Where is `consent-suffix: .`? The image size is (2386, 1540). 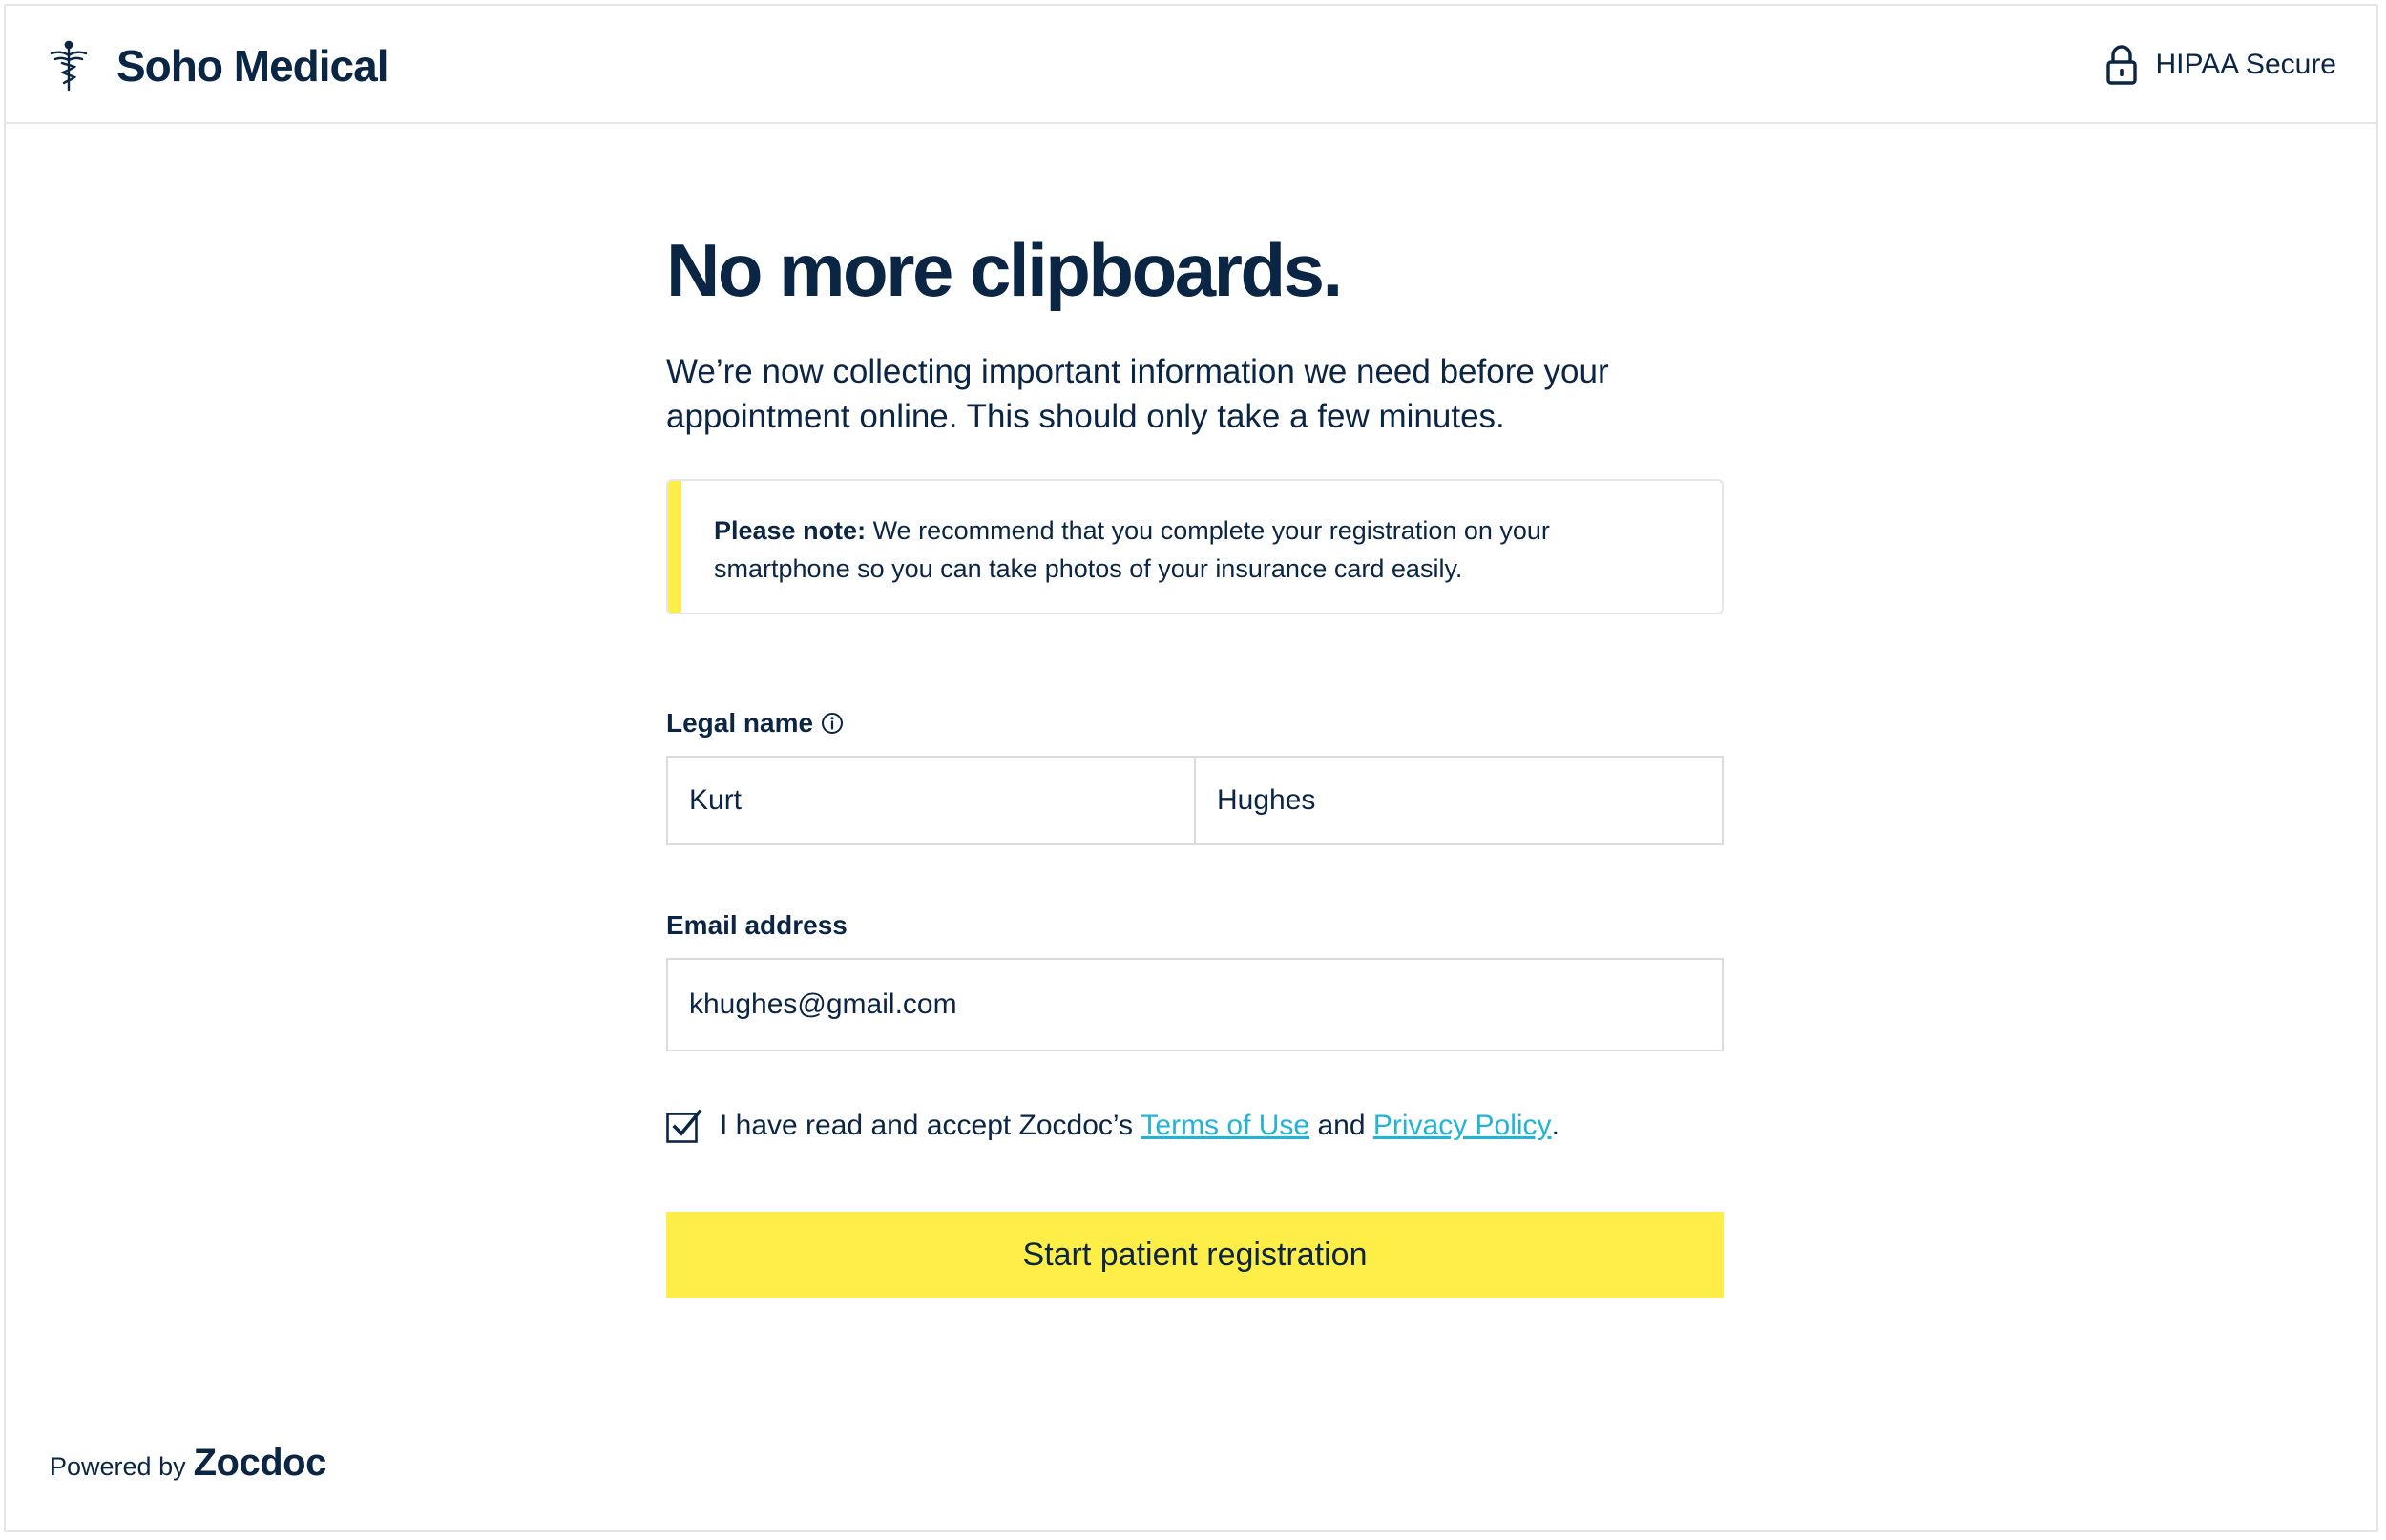 consent-suffix: . is located at coordinates (1555, 1126).